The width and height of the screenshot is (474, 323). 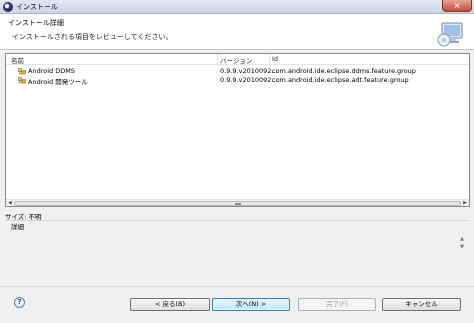 What do you see at coordinates (170, 304) in the screenshot?
I see `back-button: < 戻る(B)` at bounding box center [170, 304].